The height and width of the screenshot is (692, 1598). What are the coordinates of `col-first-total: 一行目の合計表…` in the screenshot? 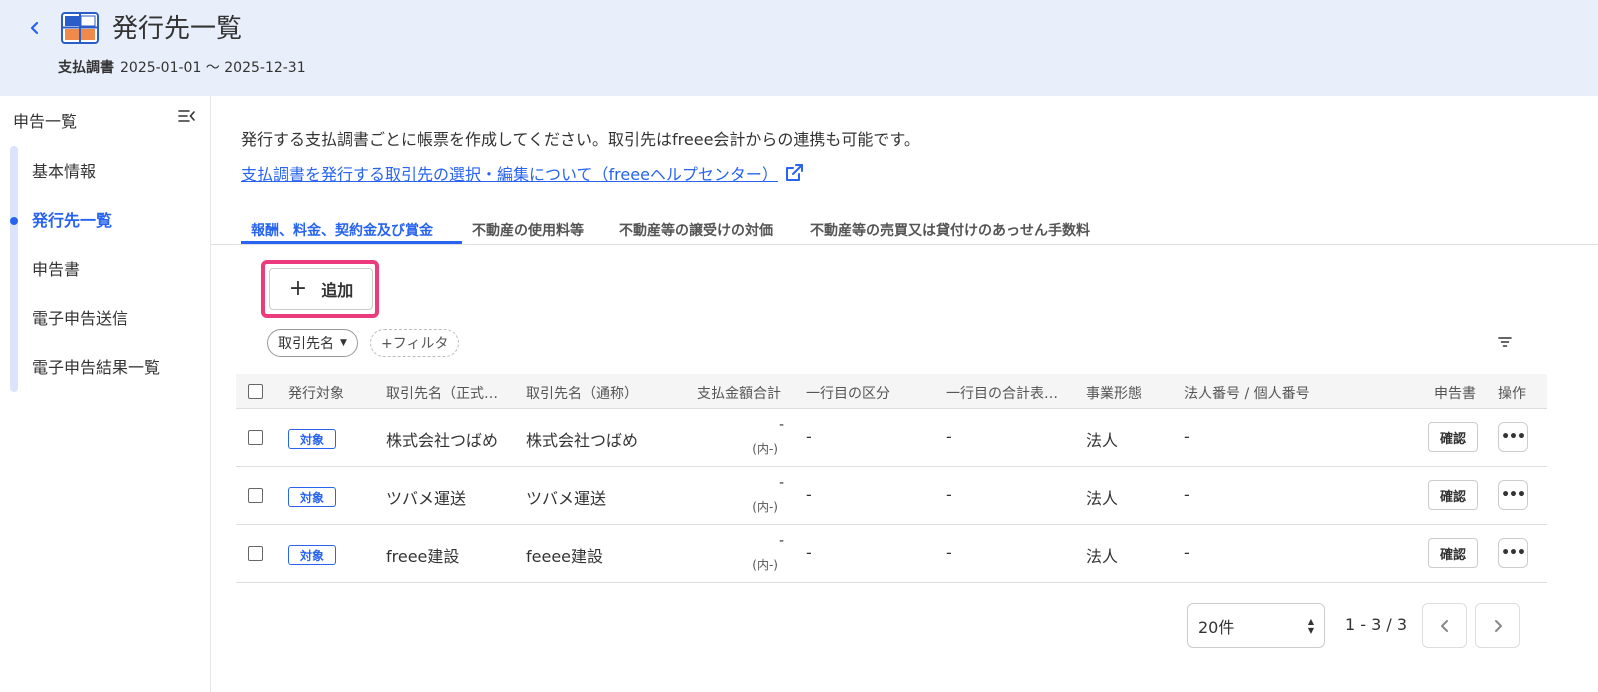 It's located at (1002, 393).